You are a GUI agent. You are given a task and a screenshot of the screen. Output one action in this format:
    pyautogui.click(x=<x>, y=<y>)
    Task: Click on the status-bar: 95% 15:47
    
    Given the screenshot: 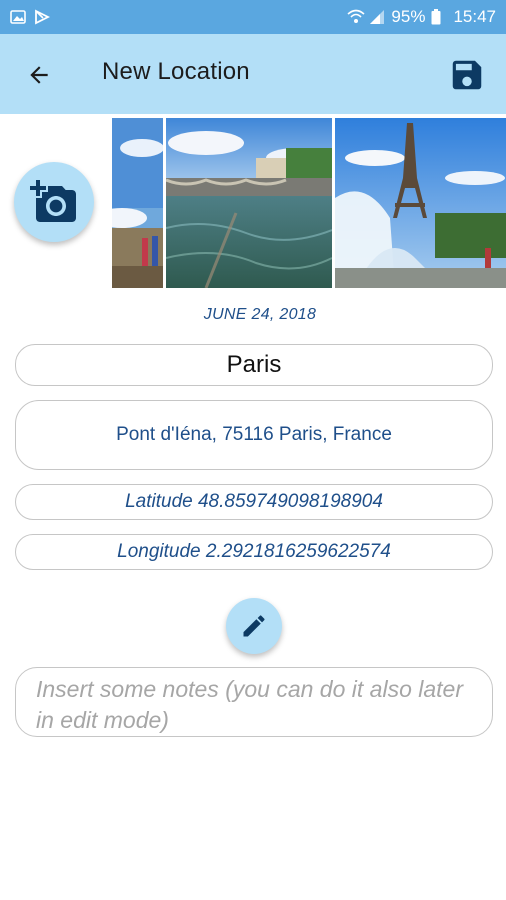 What is the action you would take?
    pyautogui.click(x=253, y=17)
    